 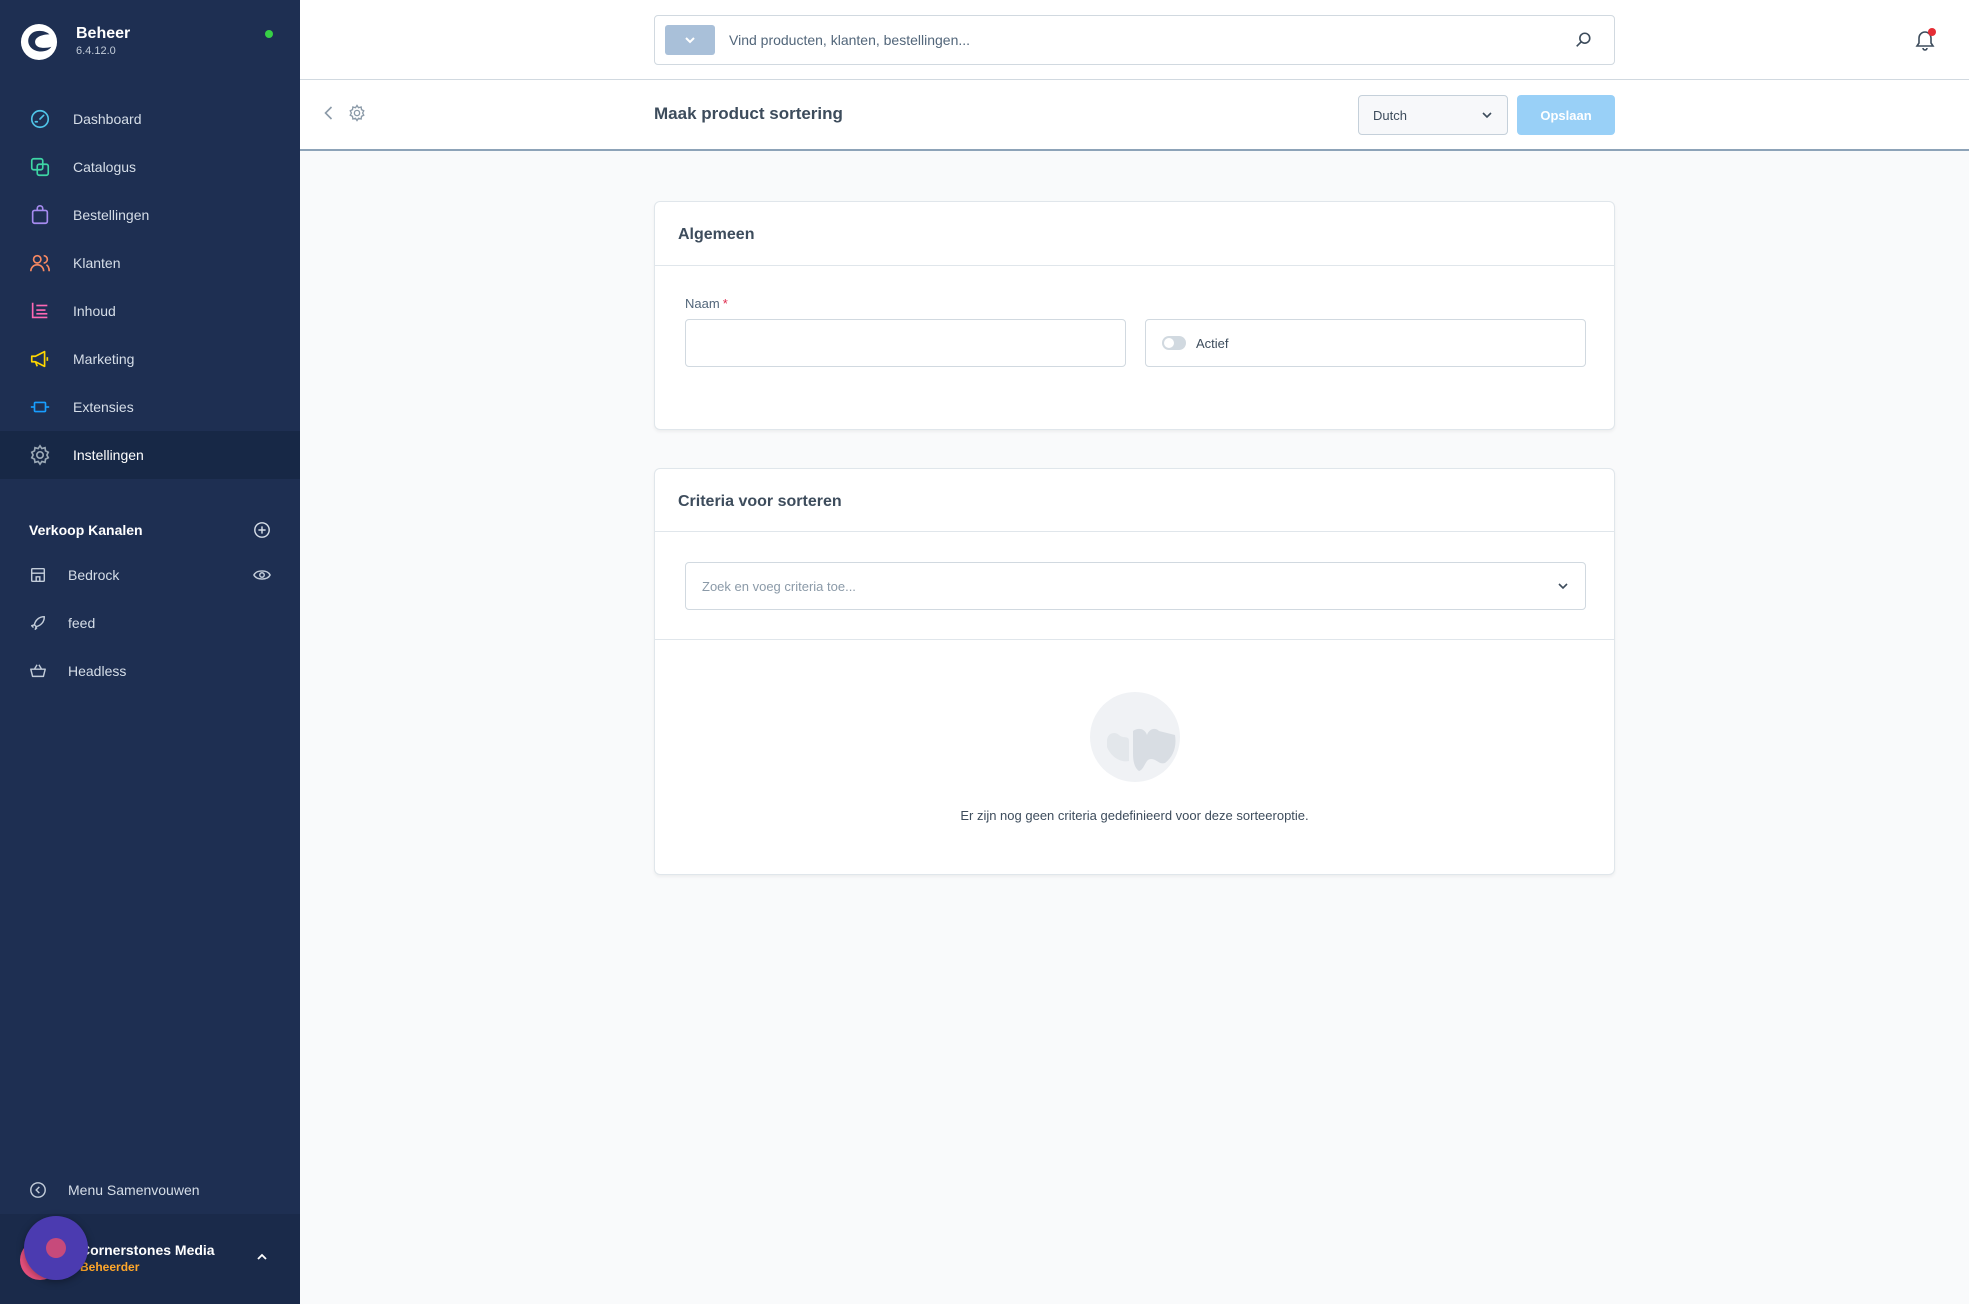 I want to click on eye-icon, so click(x=262, y=575).